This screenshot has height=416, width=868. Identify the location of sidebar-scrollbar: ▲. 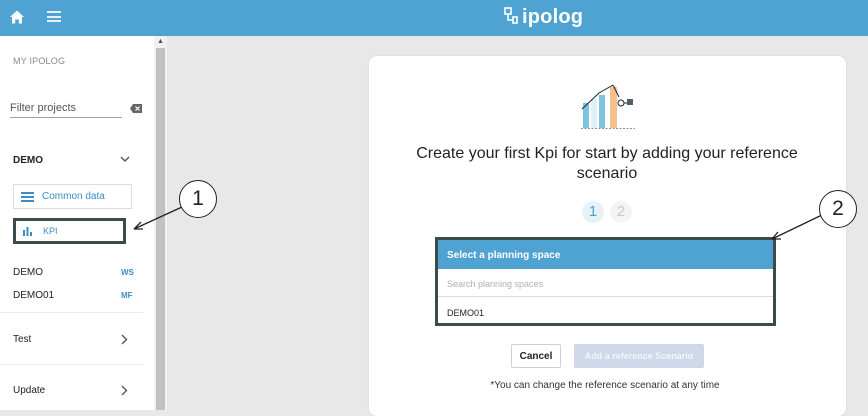
(160, 223).